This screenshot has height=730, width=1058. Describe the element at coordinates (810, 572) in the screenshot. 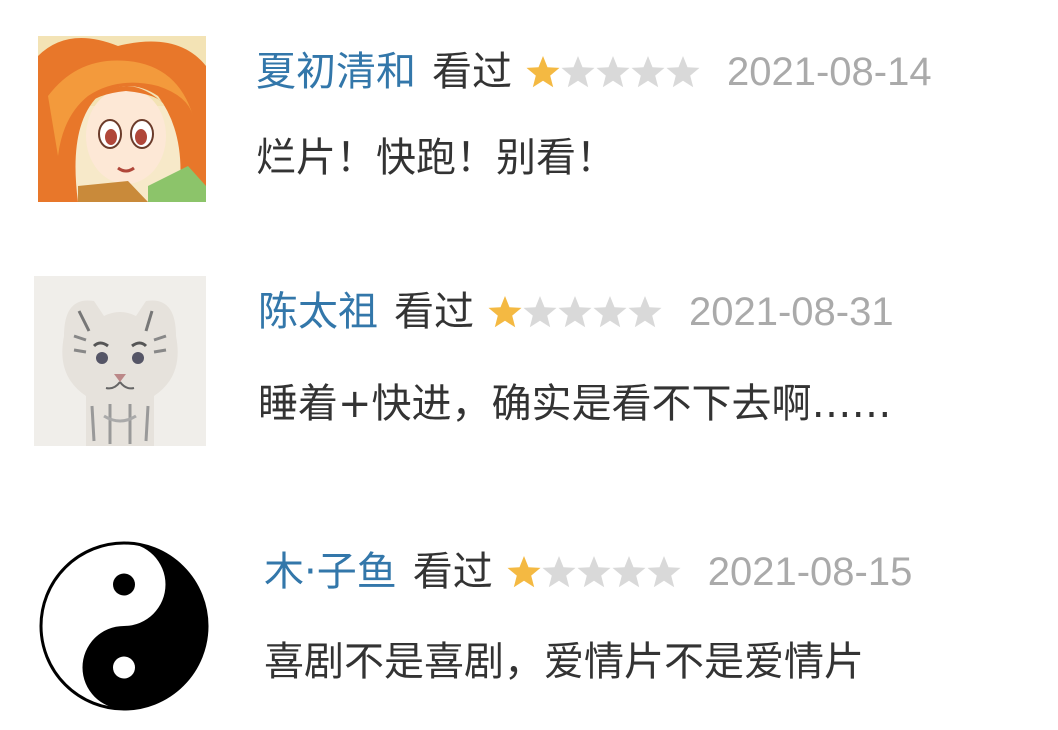

I see `review-date: 2021-08-15` at that location.